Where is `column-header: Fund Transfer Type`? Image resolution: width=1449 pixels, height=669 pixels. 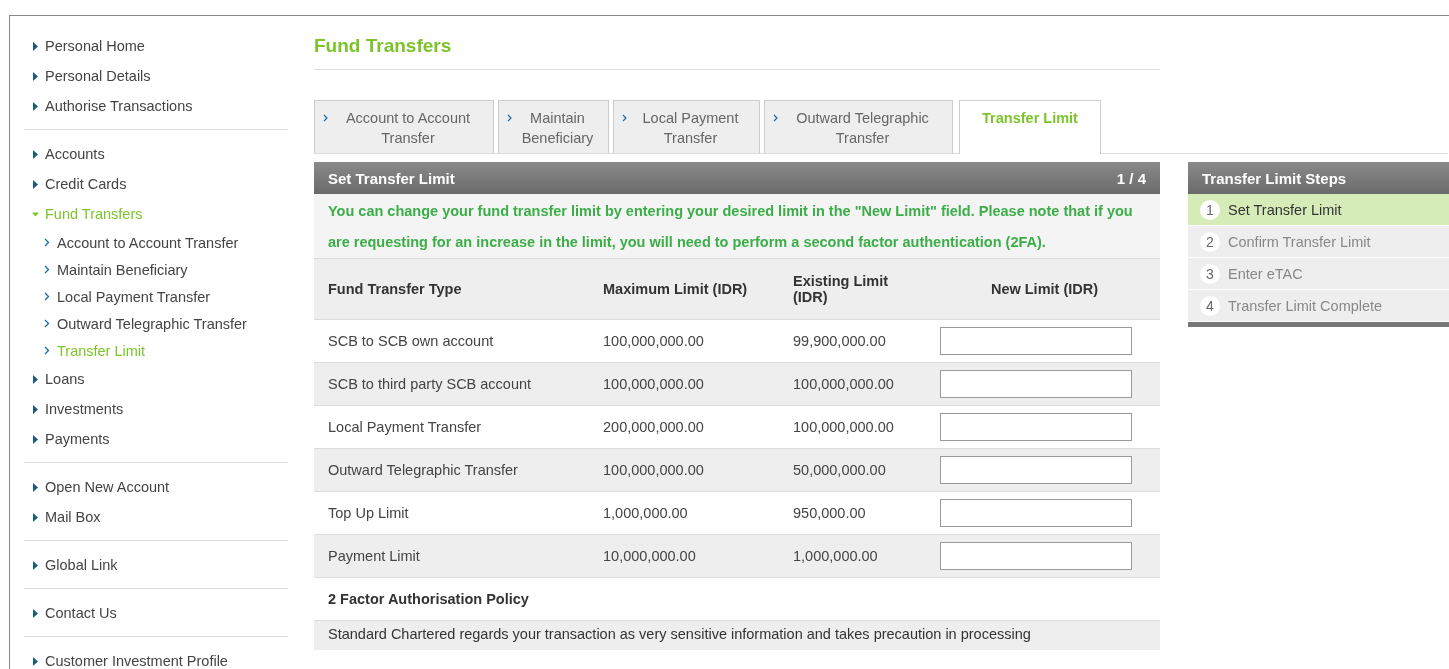 column-header: Fund Transfer Type is located at coordinates (451, 289).